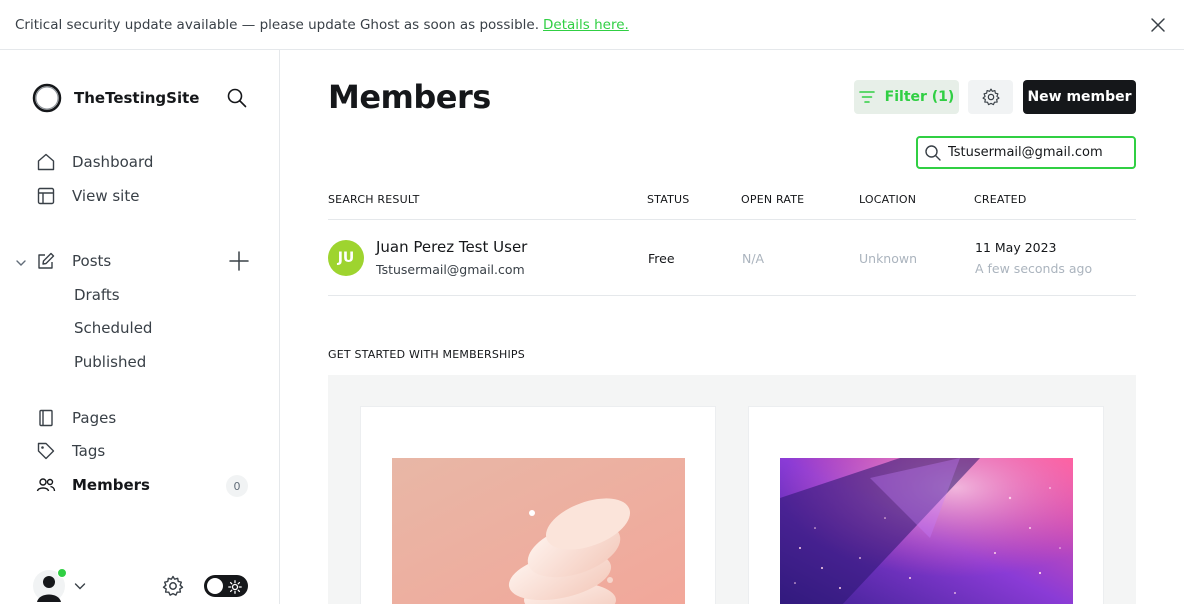 The height and width of the screenshot is (604, 1184). I want to click on members-settings-button, so click(990, 97).